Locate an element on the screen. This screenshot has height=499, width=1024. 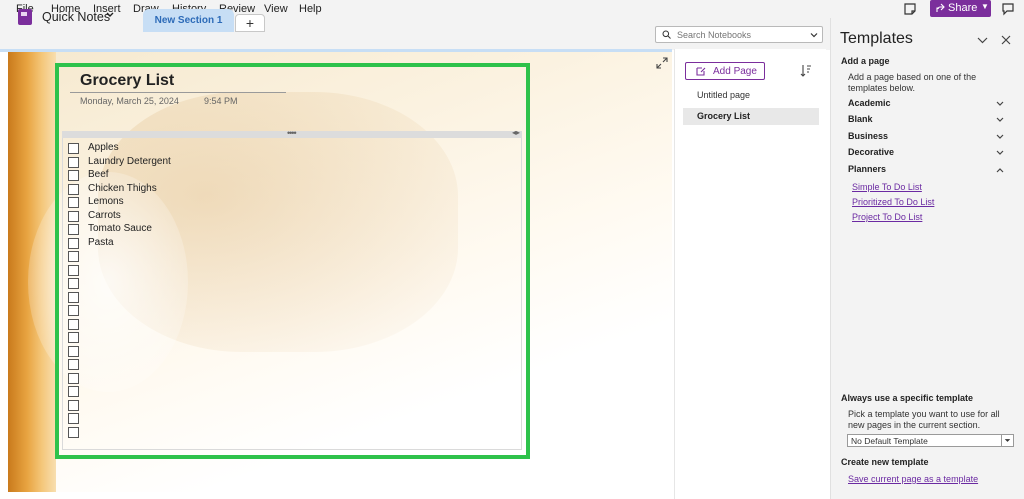
list-item: Apples is located at coordinates (103, 147).